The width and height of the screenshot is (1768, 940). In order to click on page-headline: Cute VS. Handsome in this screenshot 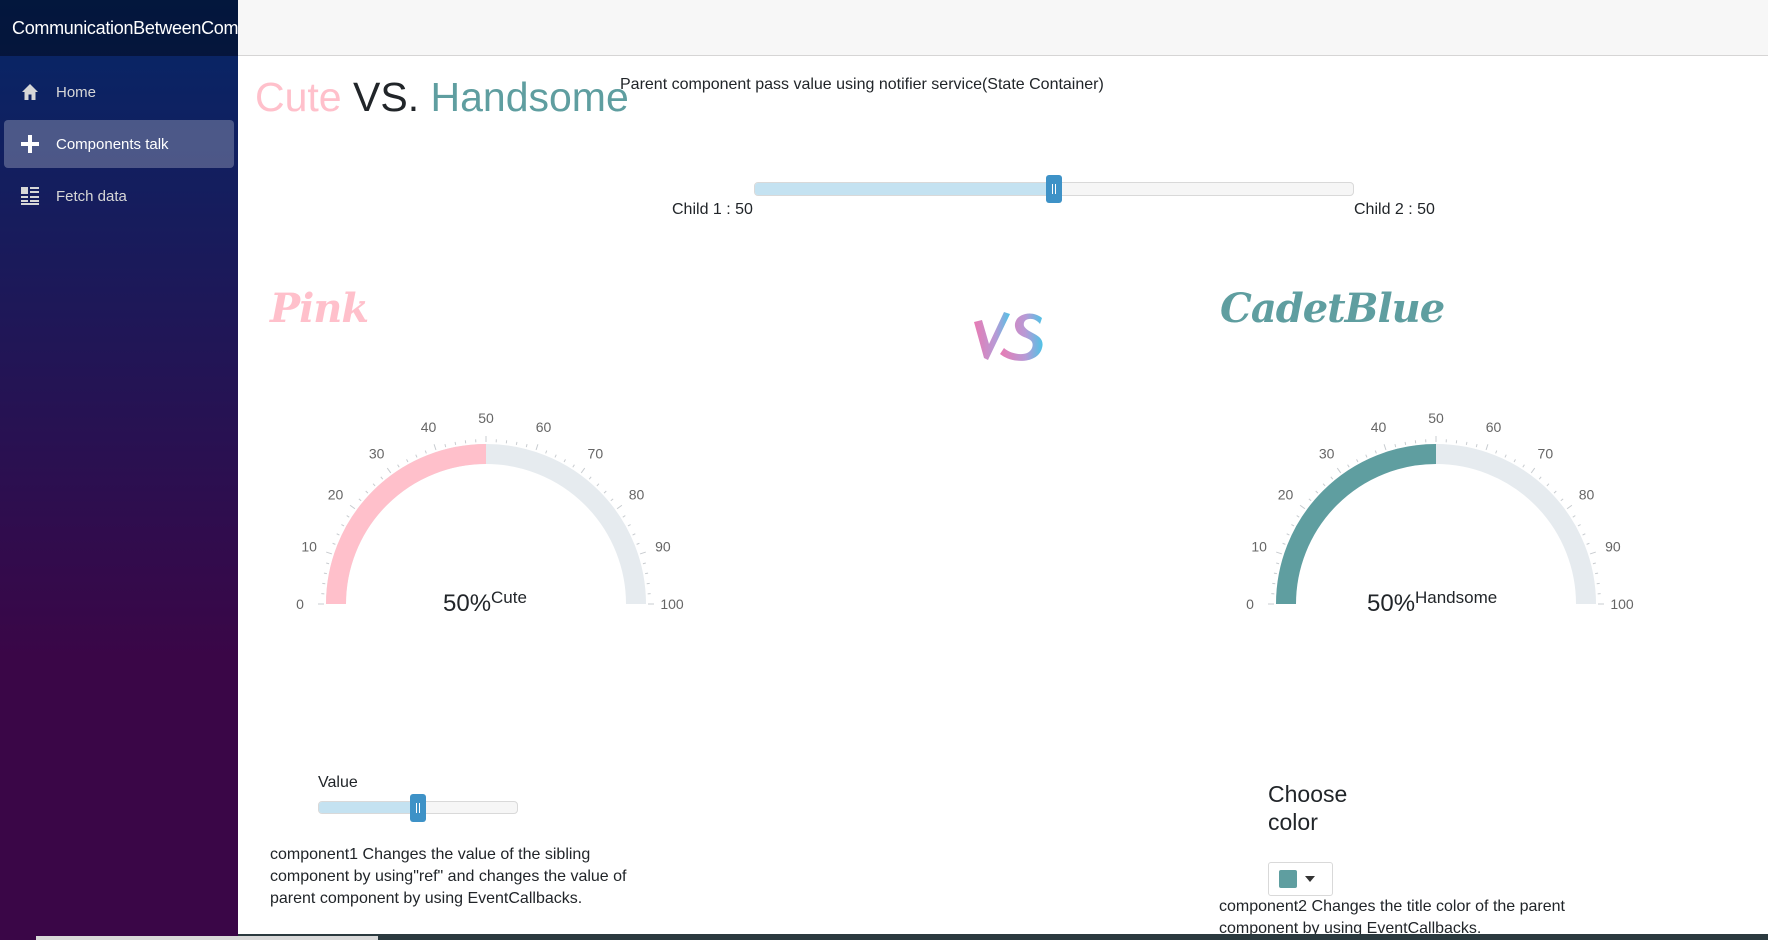, I will do `click(442, 97)`.